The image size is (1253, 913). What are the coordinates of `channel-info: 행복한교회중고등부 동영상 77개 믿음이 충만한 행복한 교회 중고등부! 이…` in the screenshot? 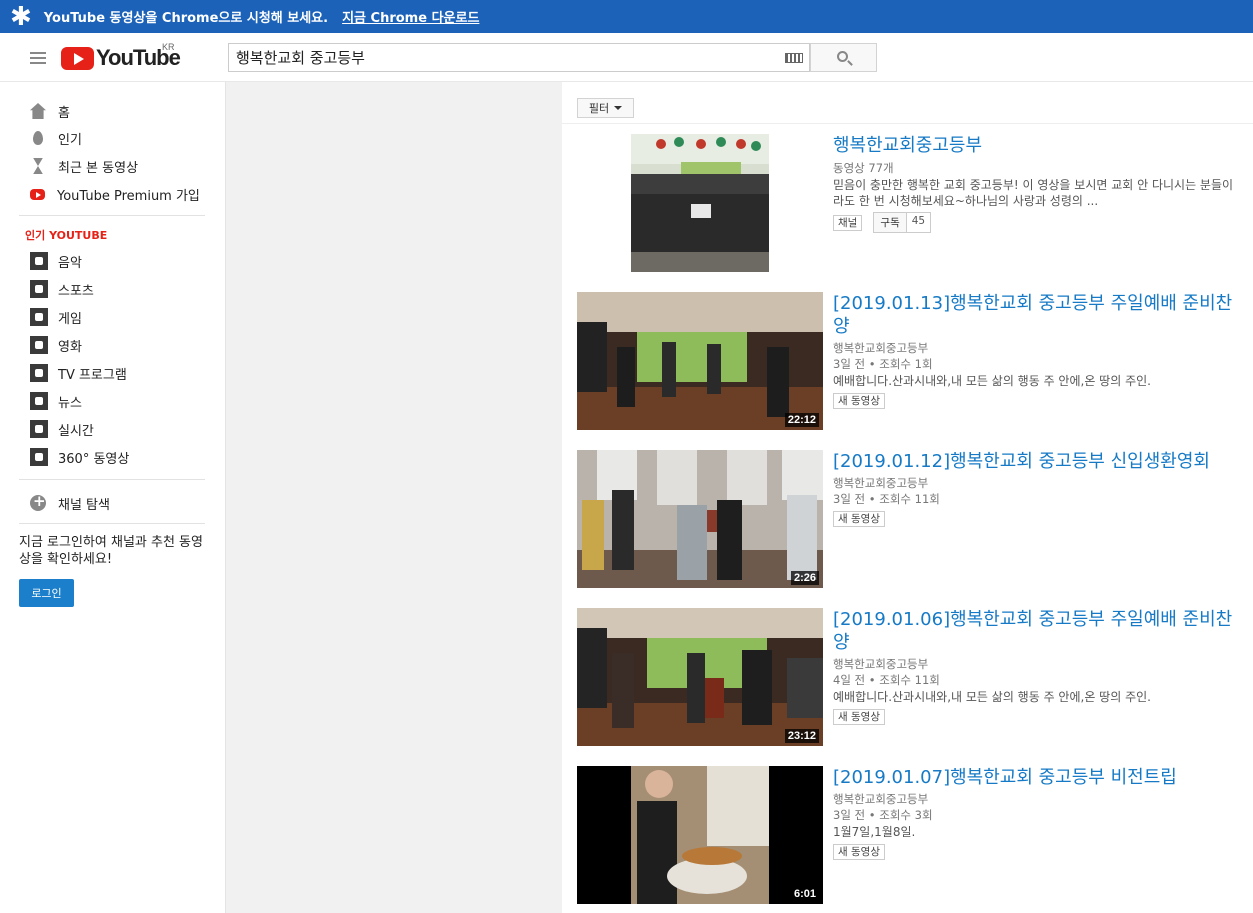 It's located at (1038, 183).